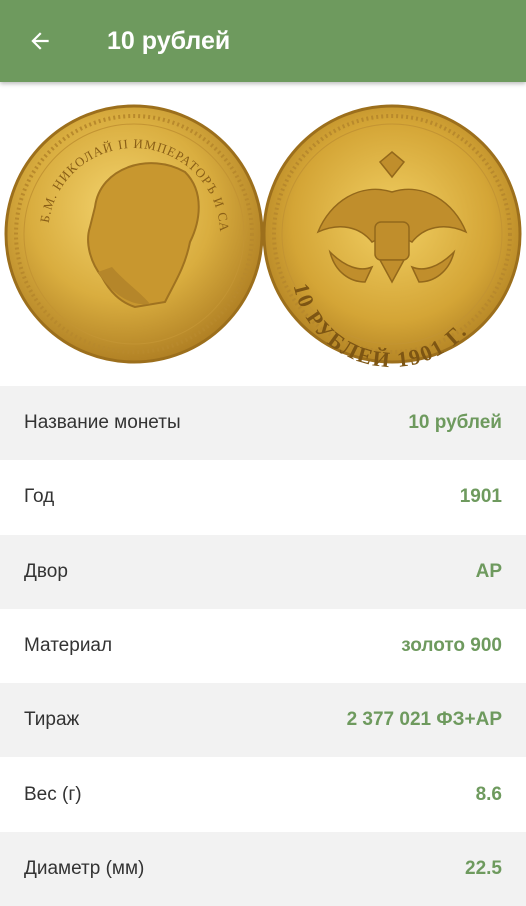 Image resolution: width=526 pixels, height=906 pixels. I want to click on arrow-left-icon, so click(40, 41).